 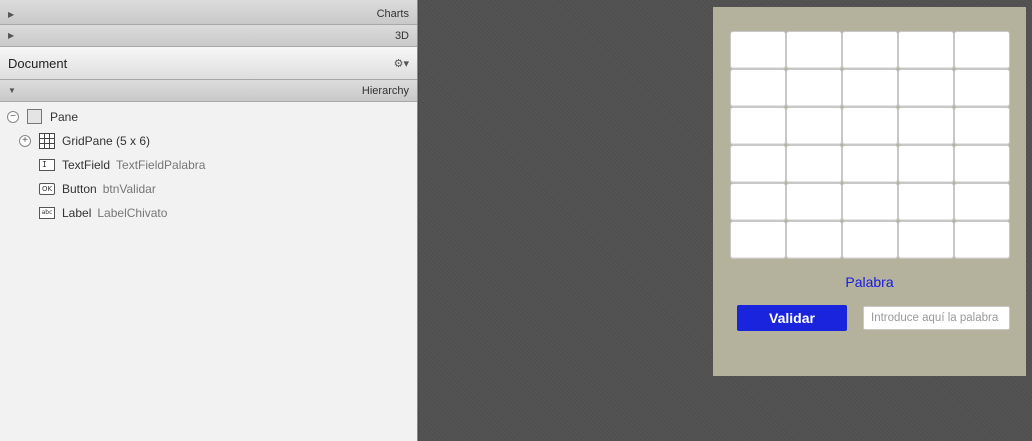 What do you see at coordinates (161, 165) in the screenshot?
I see `node-id: TextFieldPalabra` at bounding box center [161, 165].